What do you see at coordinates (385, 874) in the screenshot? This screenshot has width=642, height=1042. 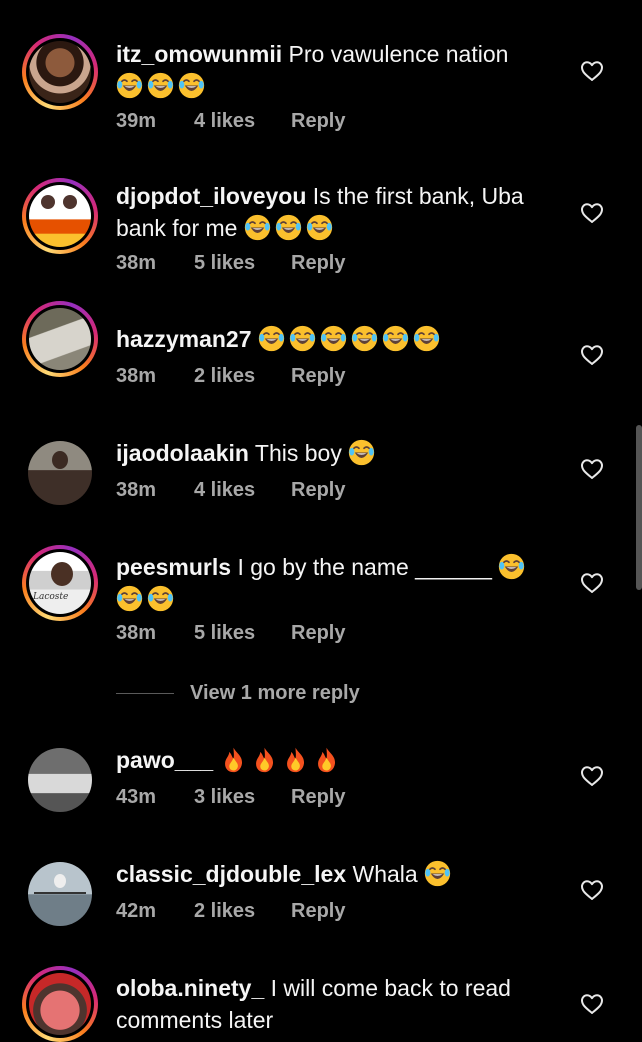 I see `comment-body: Whala` at bounding box center [385, 874].